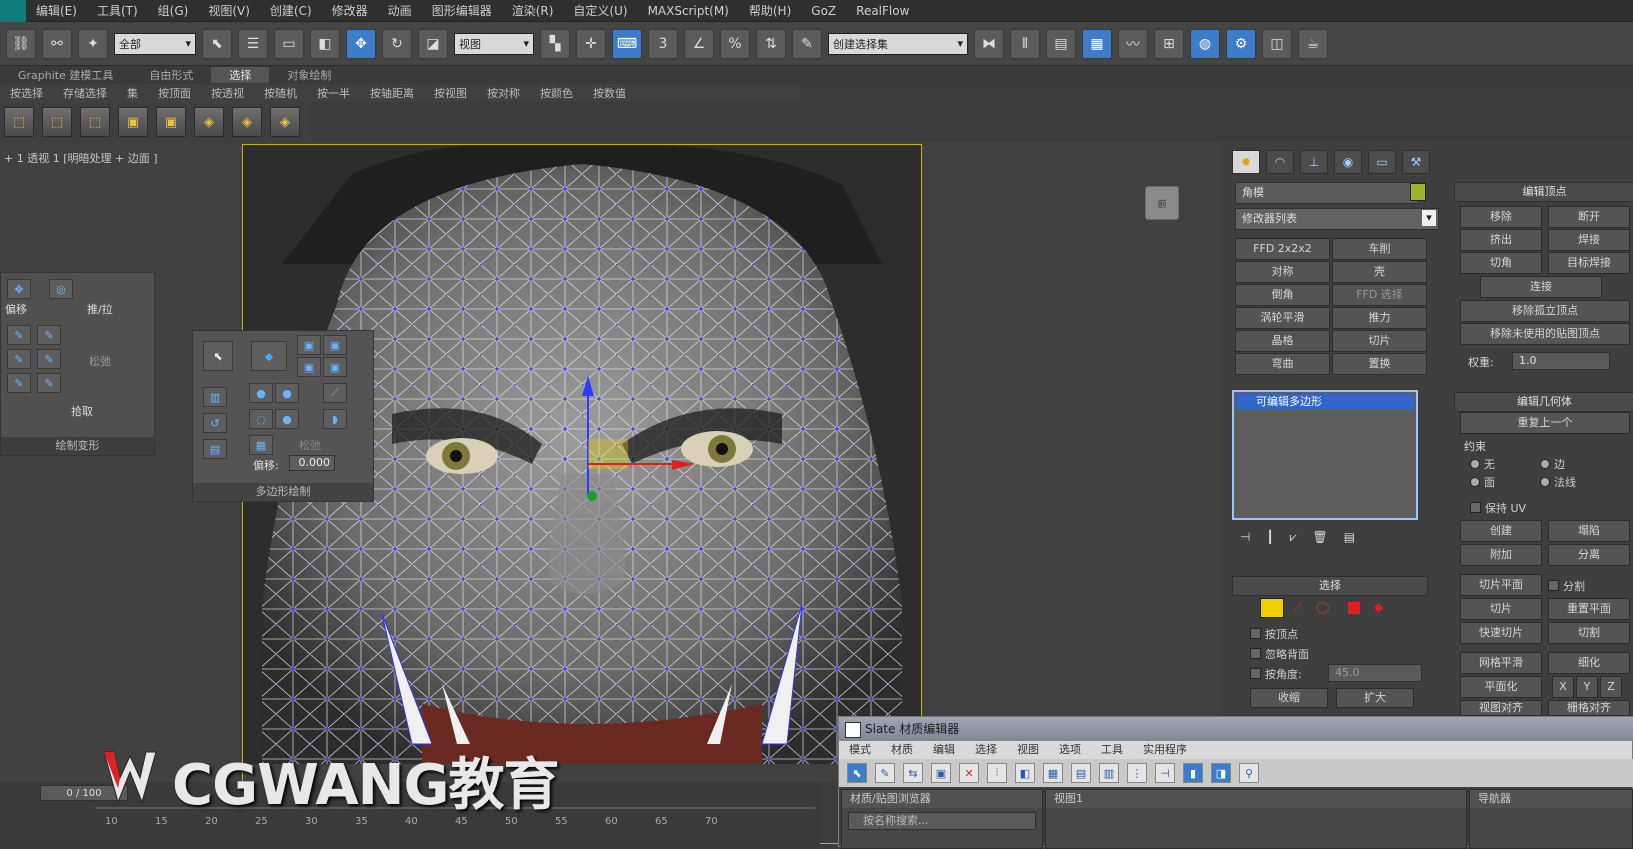 The image size is (1633, 849). Describe the element at coordinates (1382, 162) in the screenshot. I see `display-tab-icon: ▭` at that location.